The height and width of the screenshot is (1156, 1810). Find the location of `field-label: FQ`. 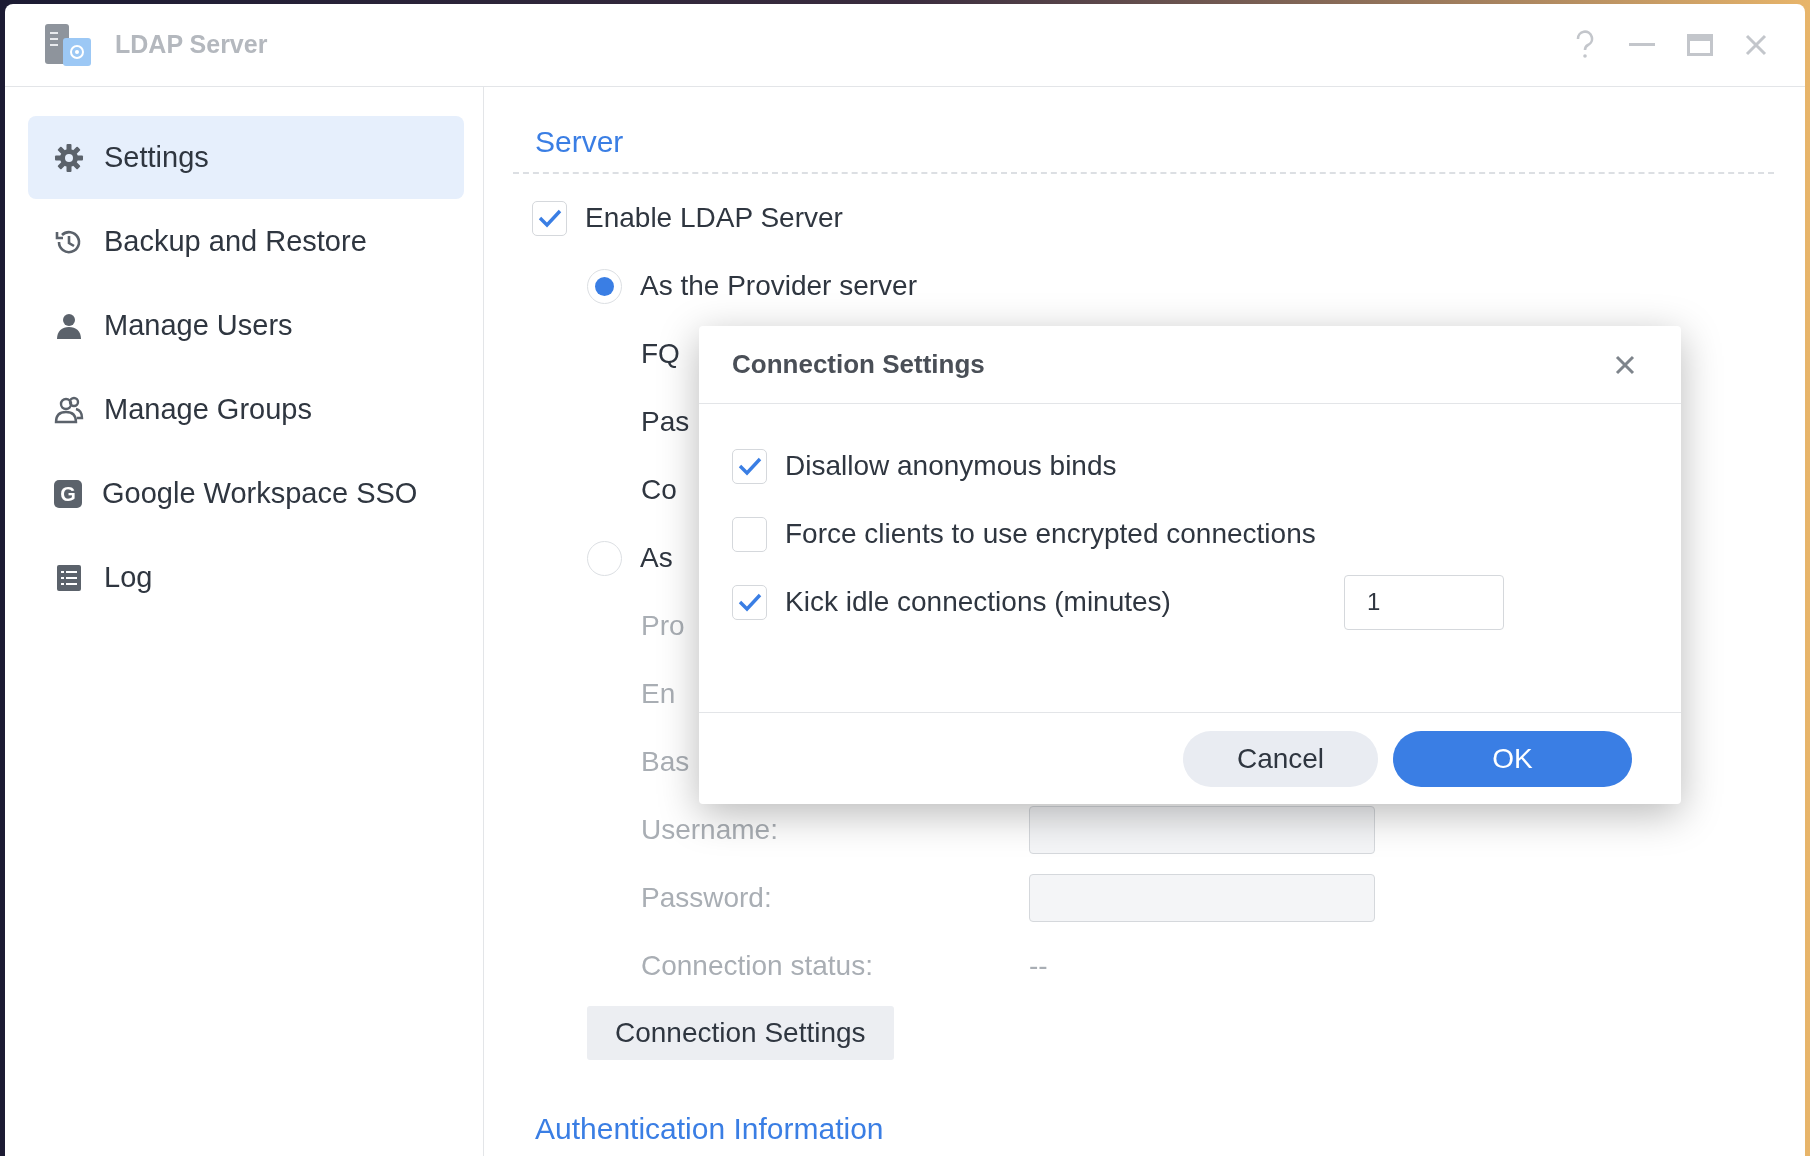

field-label: FQ is located at coordinates (660, 354).